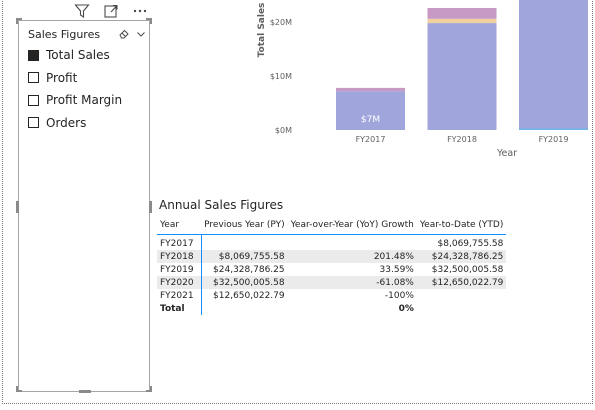  I want to click on table-cell: FY2020, so click(179, 282).